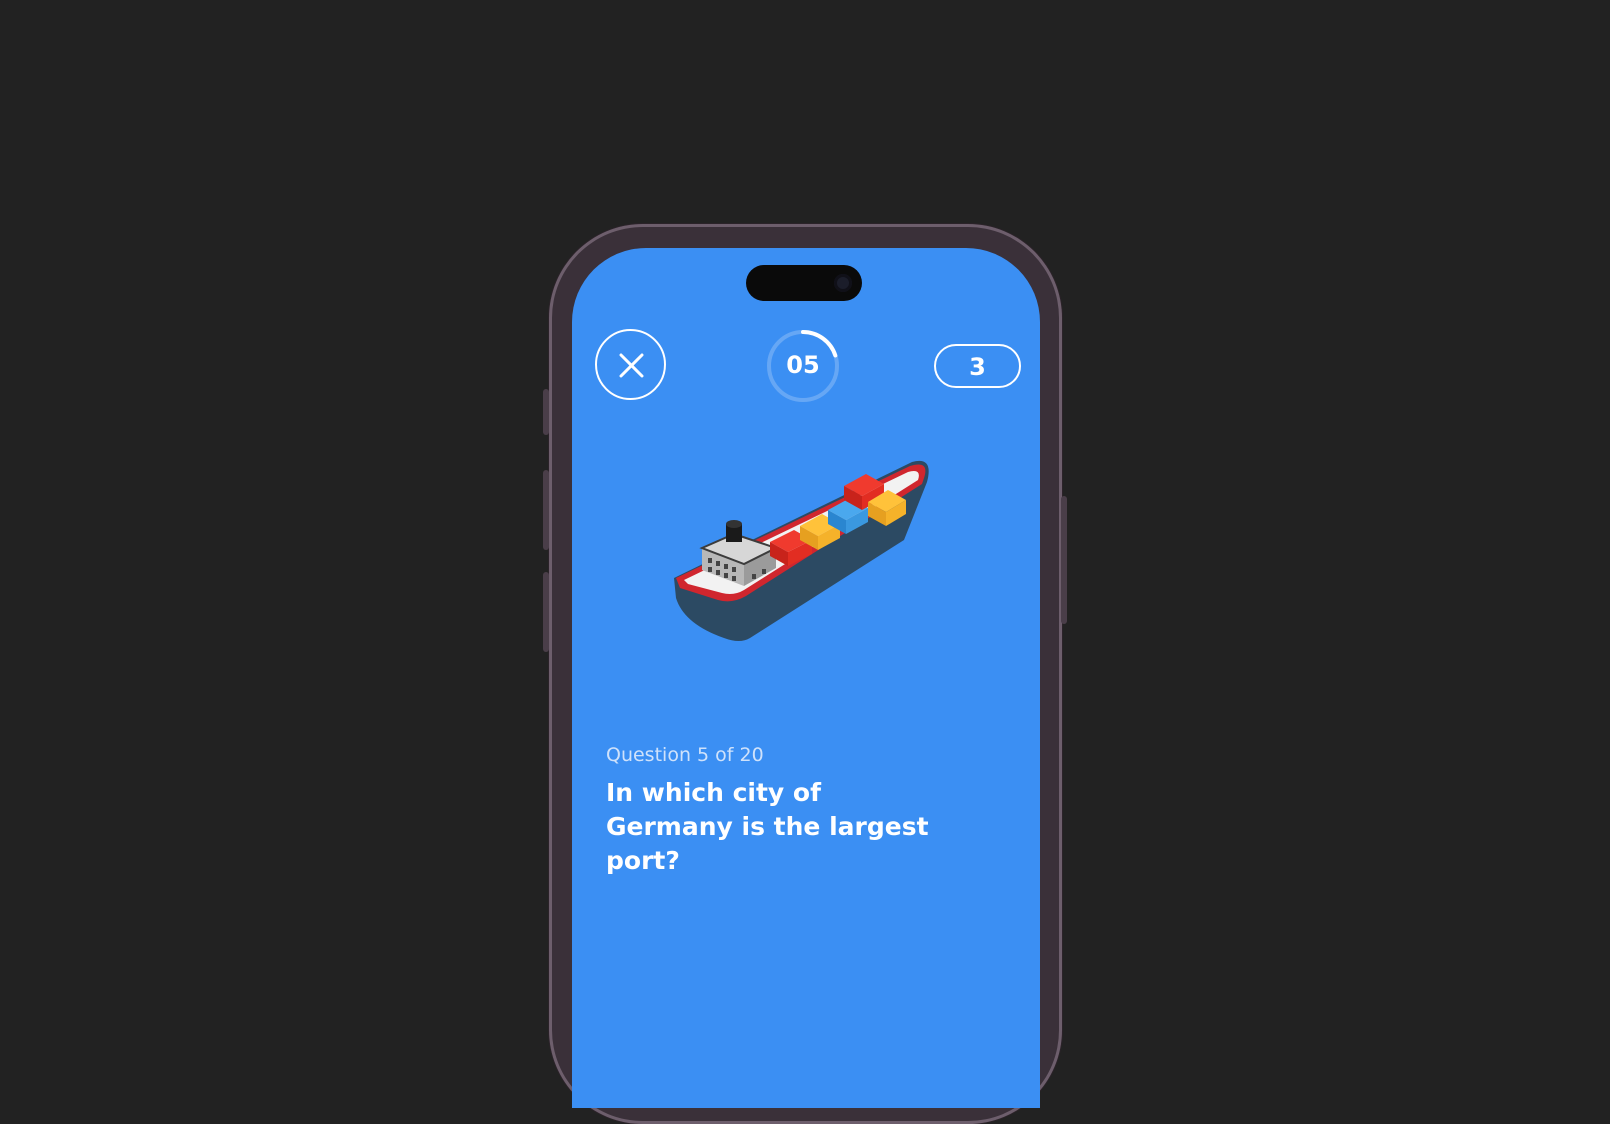 The height and width of the screenshot is (1124, 1610). What do you see at coordinates (546, 412) in the screenshot?
I see `phone-action-button` at bounding box center [546, 412].